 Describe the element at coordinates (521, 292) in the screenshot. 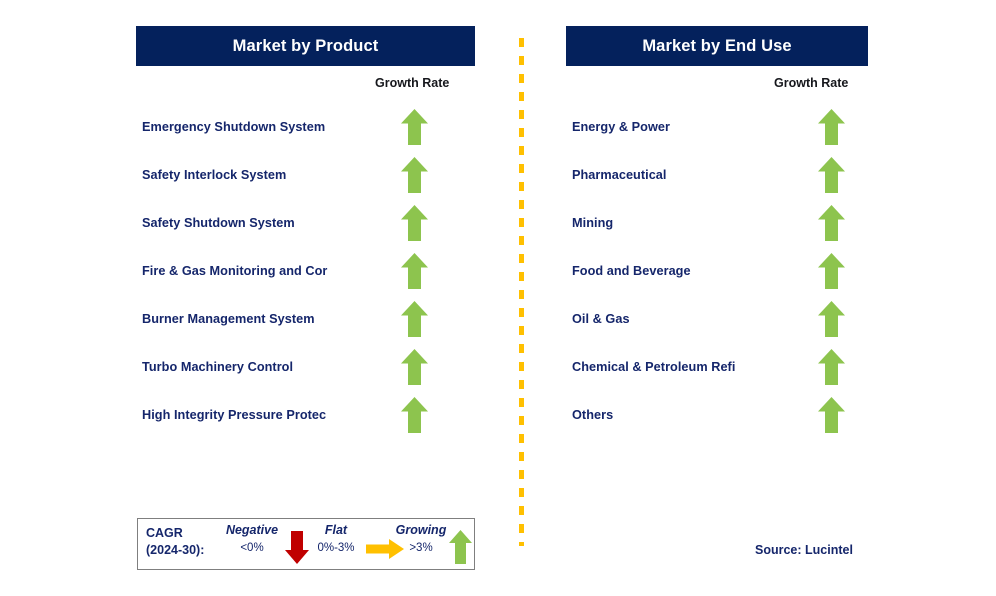

I see `vertical-dashed-divider` at that location.